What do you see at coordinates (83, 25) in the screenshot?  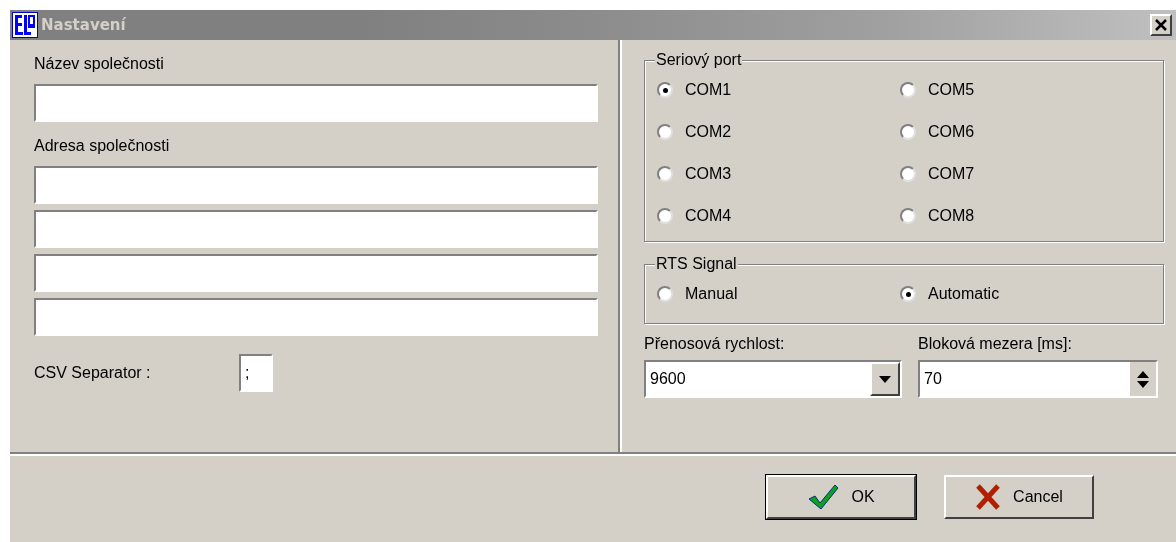 I see `window-title: Nastavení` at bounding box center [83, 25].